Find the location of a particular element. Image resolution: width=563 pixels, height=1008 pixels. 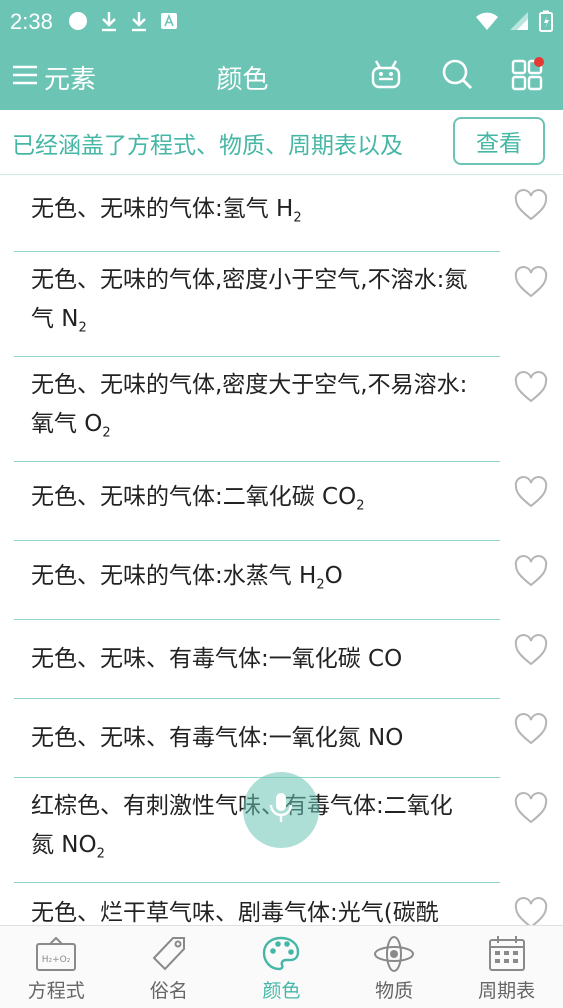

tag-icon is located at coordinates (169, 954).